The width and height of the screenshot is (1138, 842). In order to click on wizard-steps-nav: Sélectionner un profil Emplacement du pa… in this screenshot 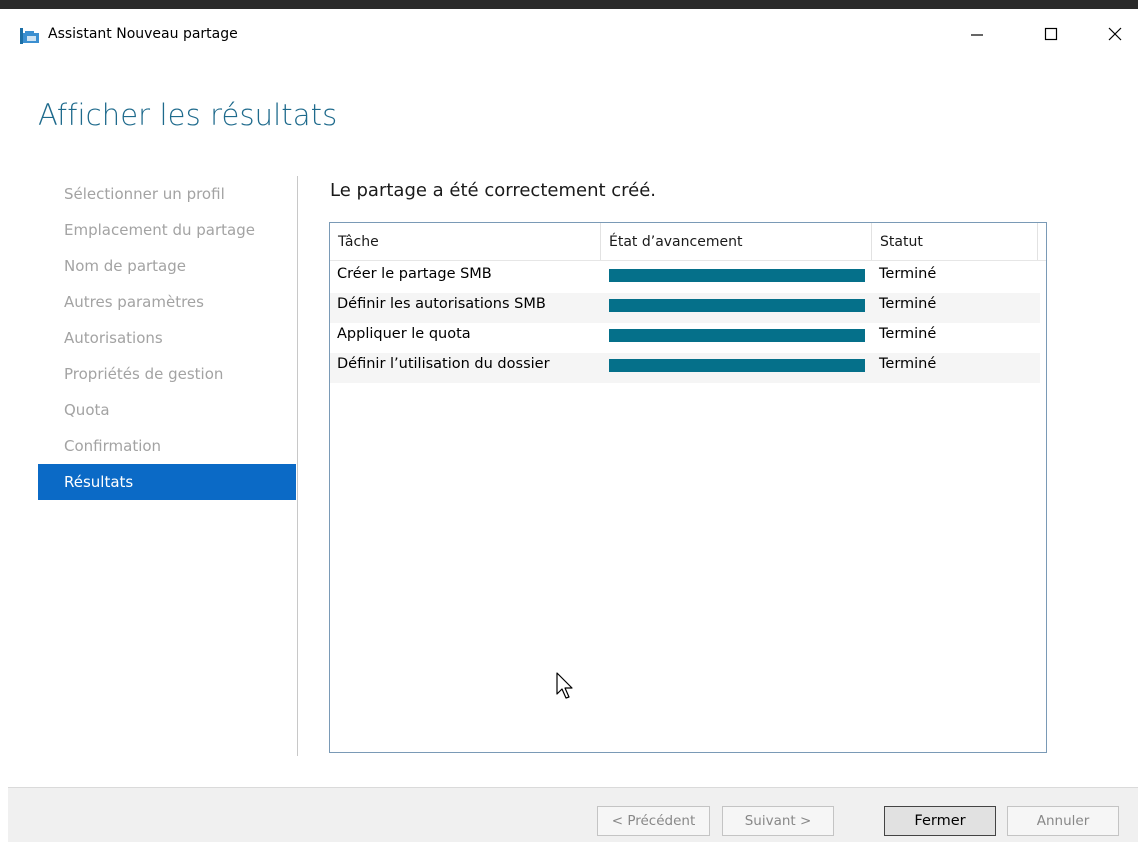, I will do `click(167, 338)`.